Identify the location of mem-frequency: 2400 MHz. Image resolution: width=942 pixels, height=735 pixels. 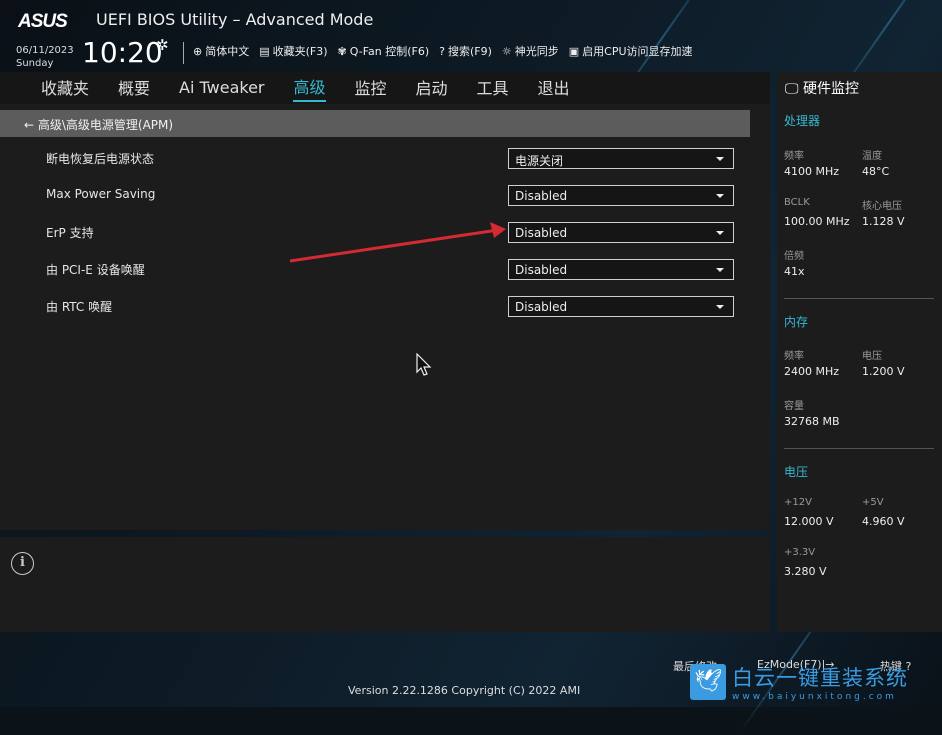
(812, 371).